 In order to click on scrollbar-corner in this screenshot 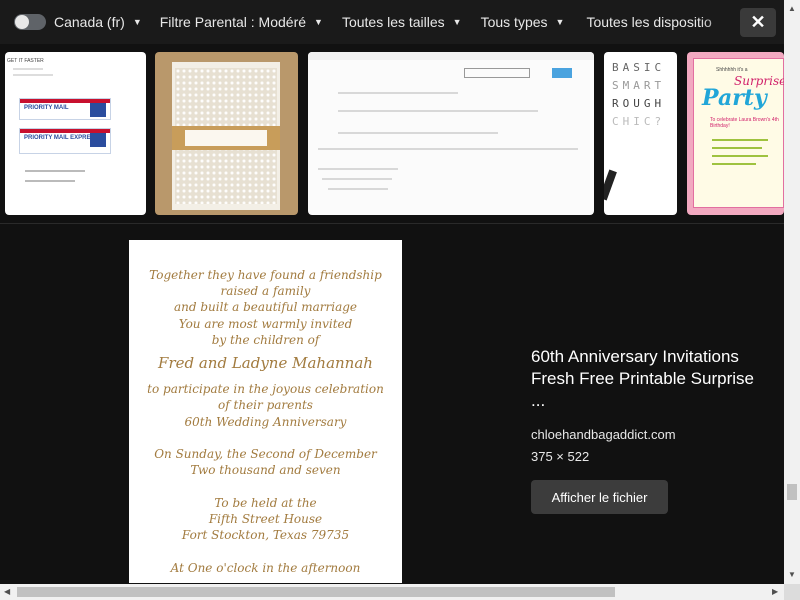, I will do `click(792, 592)`.